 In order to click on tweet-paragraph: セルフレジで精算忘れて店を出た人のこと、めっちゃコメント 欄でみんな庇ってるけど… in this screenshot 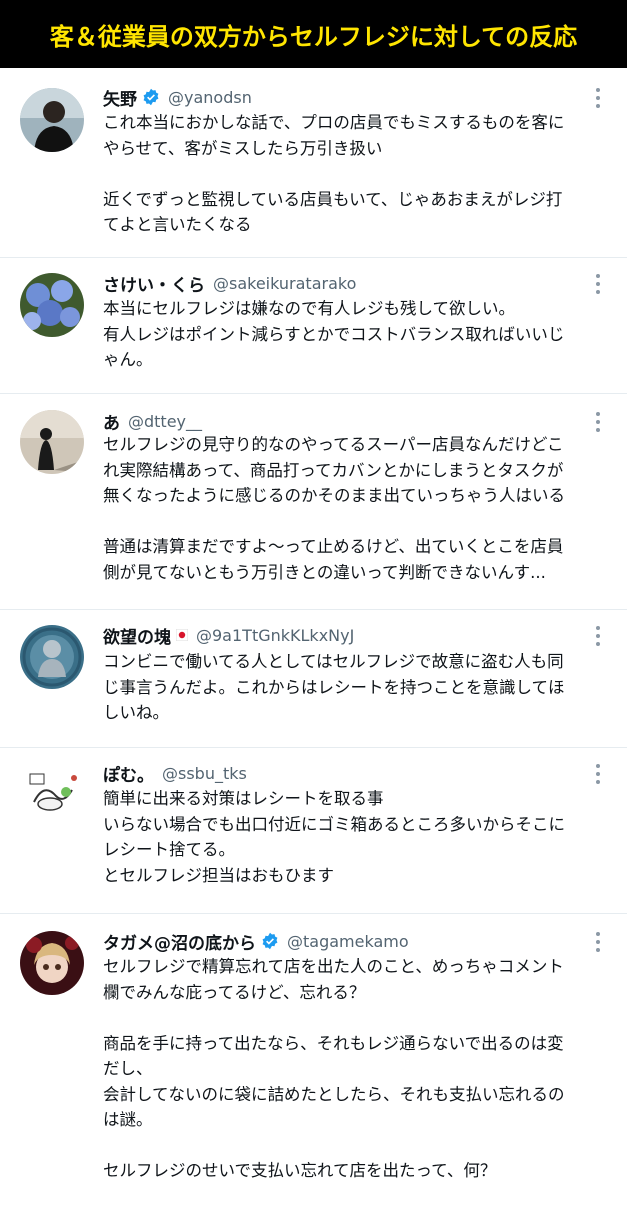, I will do `click(333, 979)`.